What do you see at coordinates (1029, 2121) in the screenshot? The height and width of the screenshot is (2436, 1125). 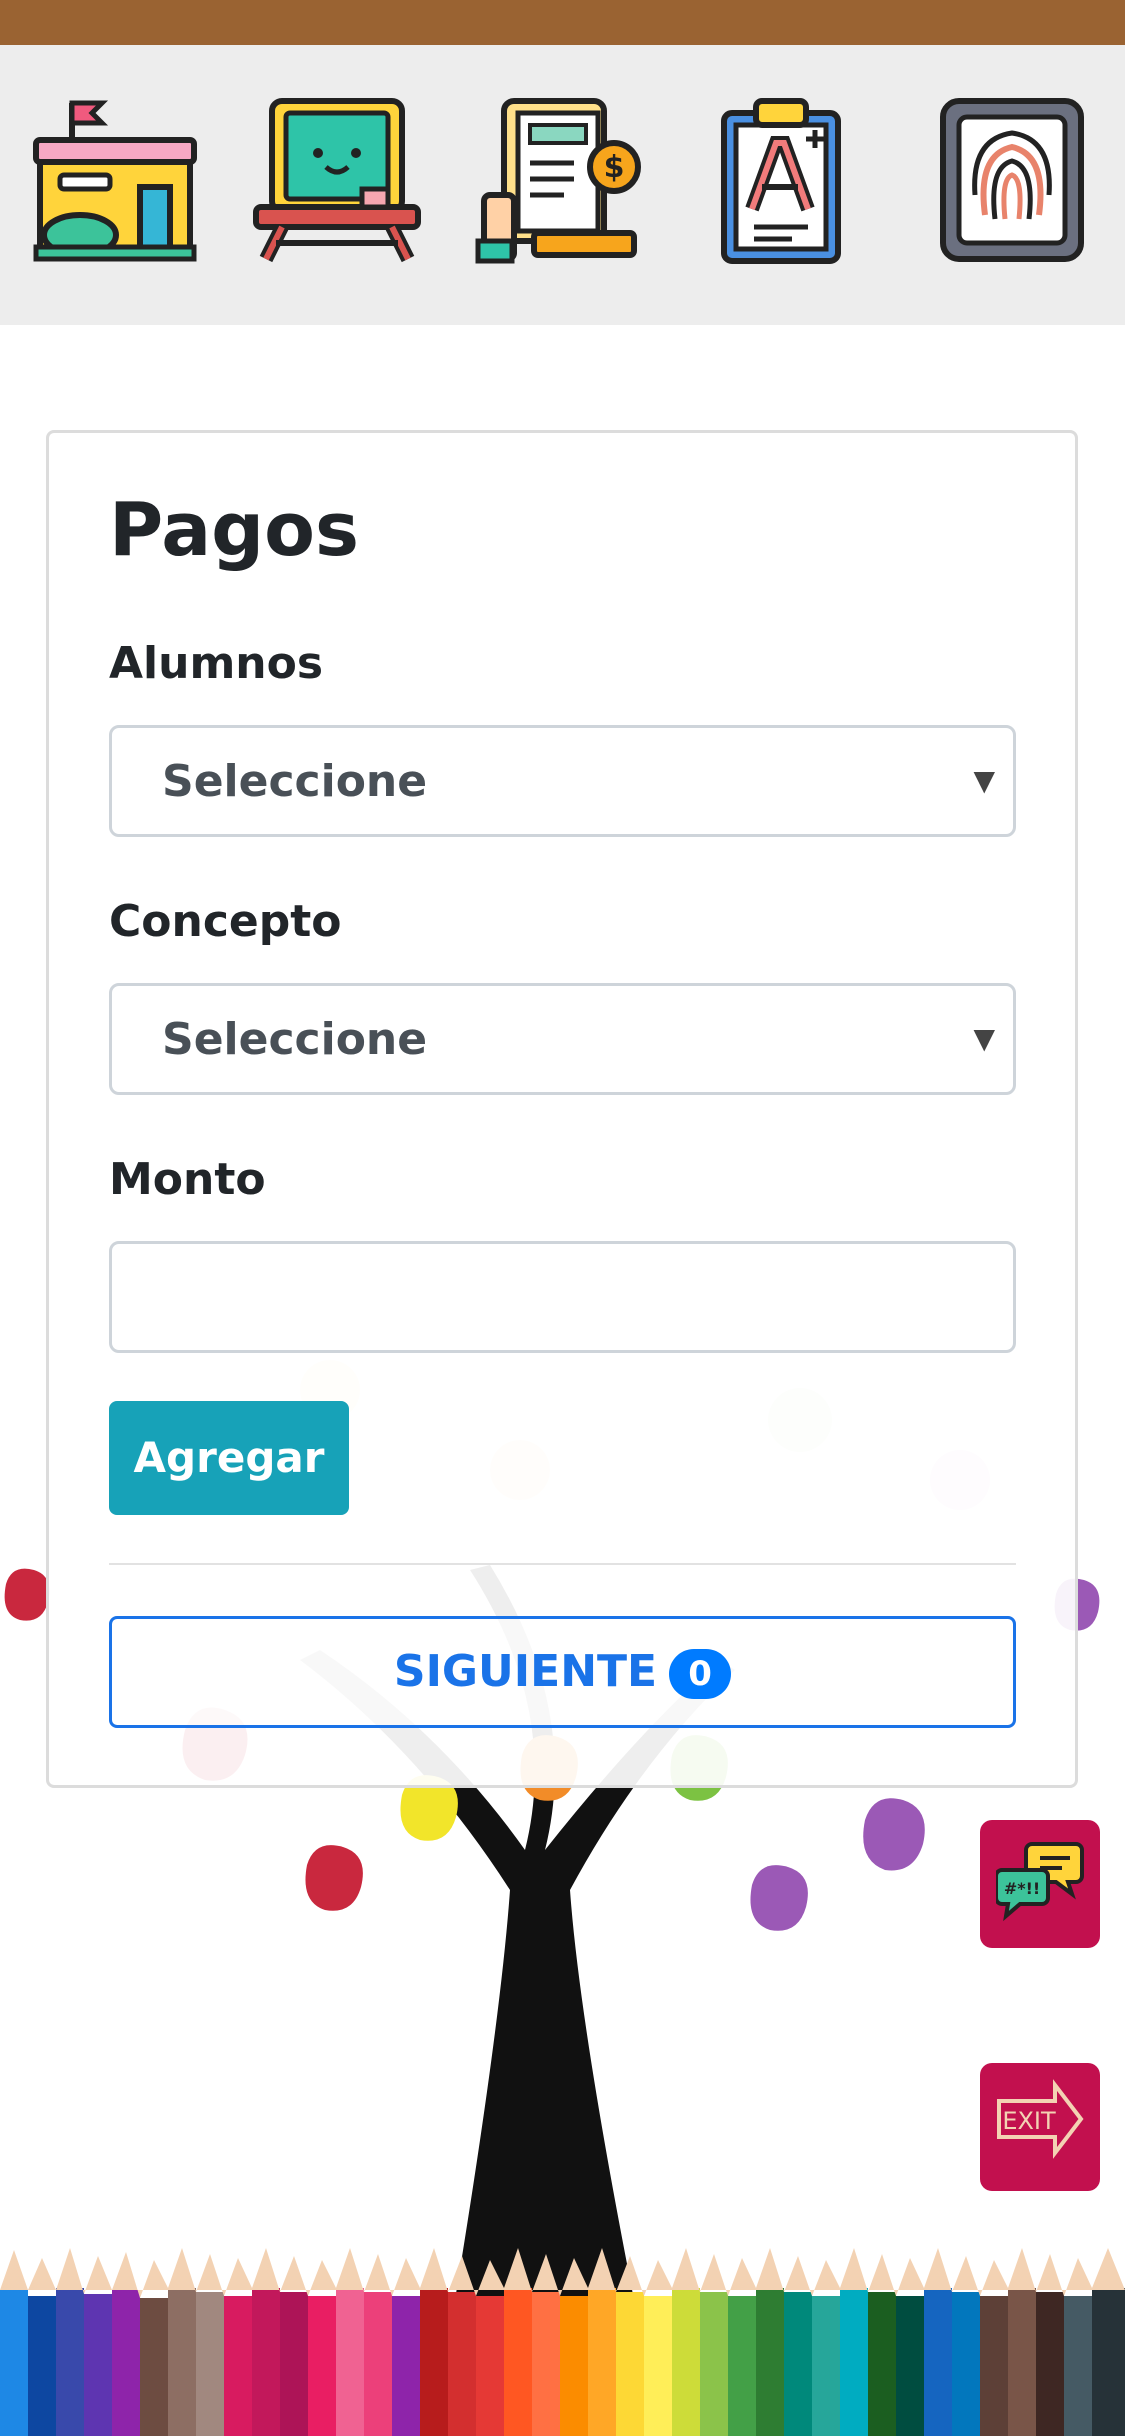 I see `exit-label: EXIT` at bounding box center [1029, 2121].